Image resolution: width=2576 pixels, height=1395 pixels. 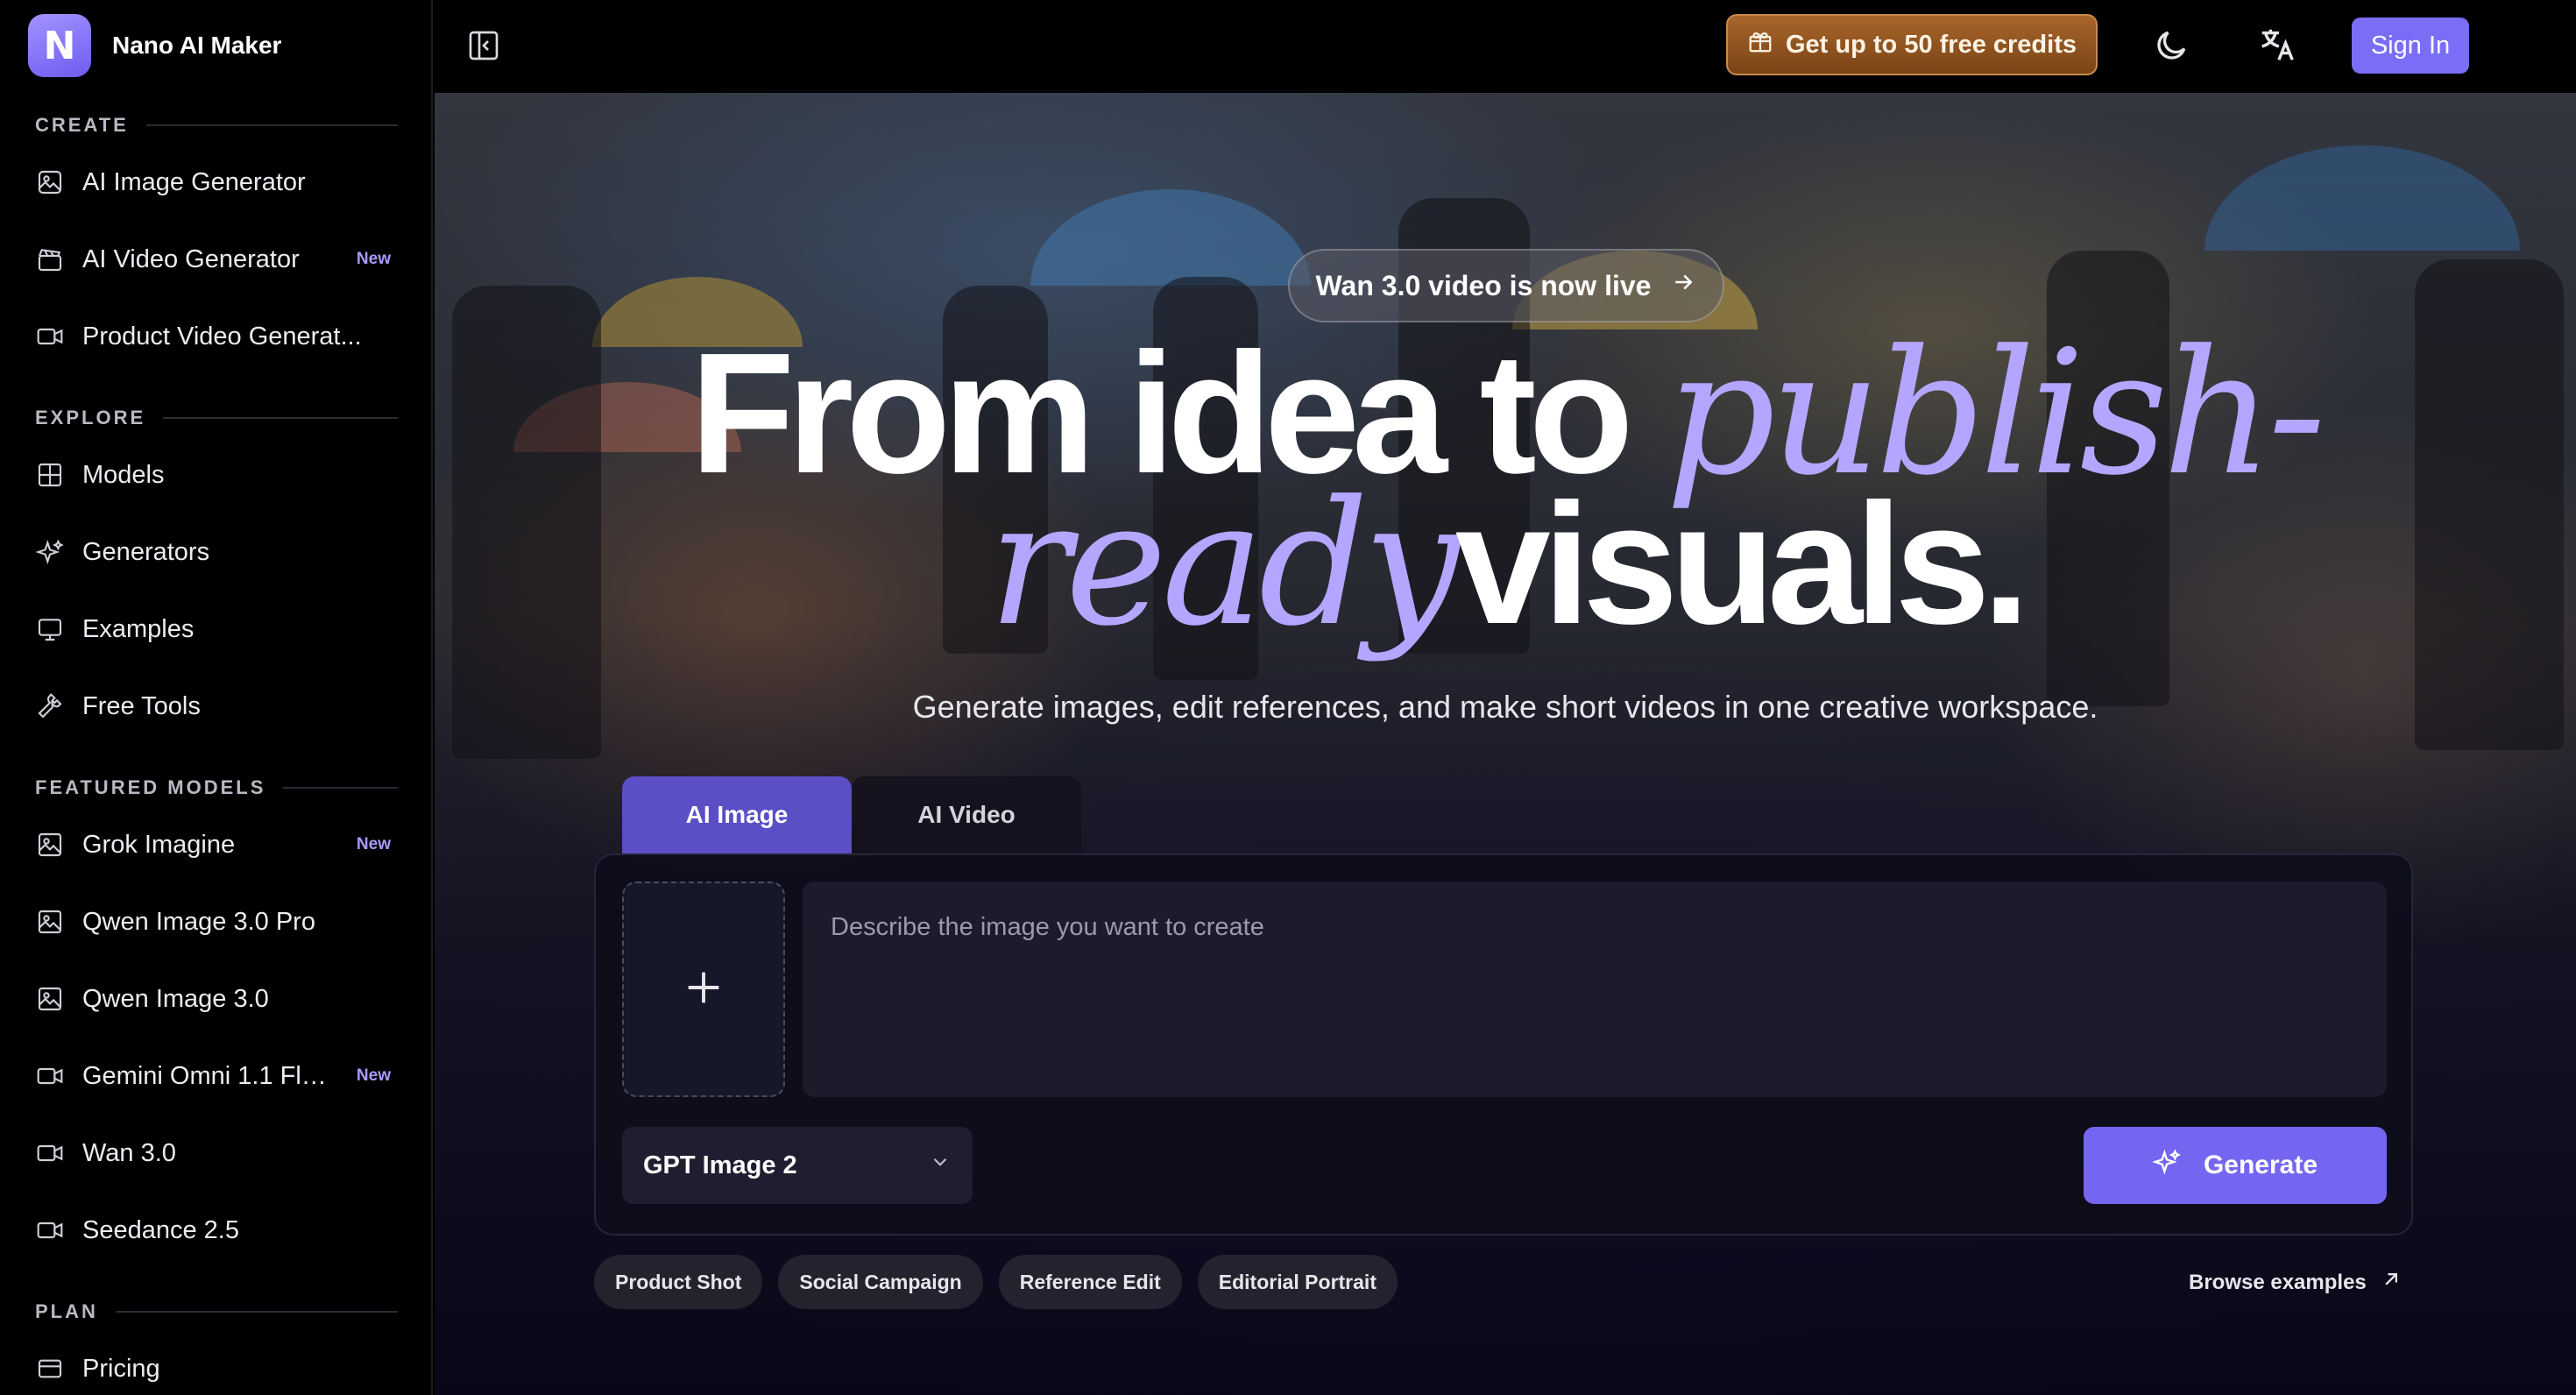 I want to click on section-title: EXPLORE, so click(x=90, y=417).